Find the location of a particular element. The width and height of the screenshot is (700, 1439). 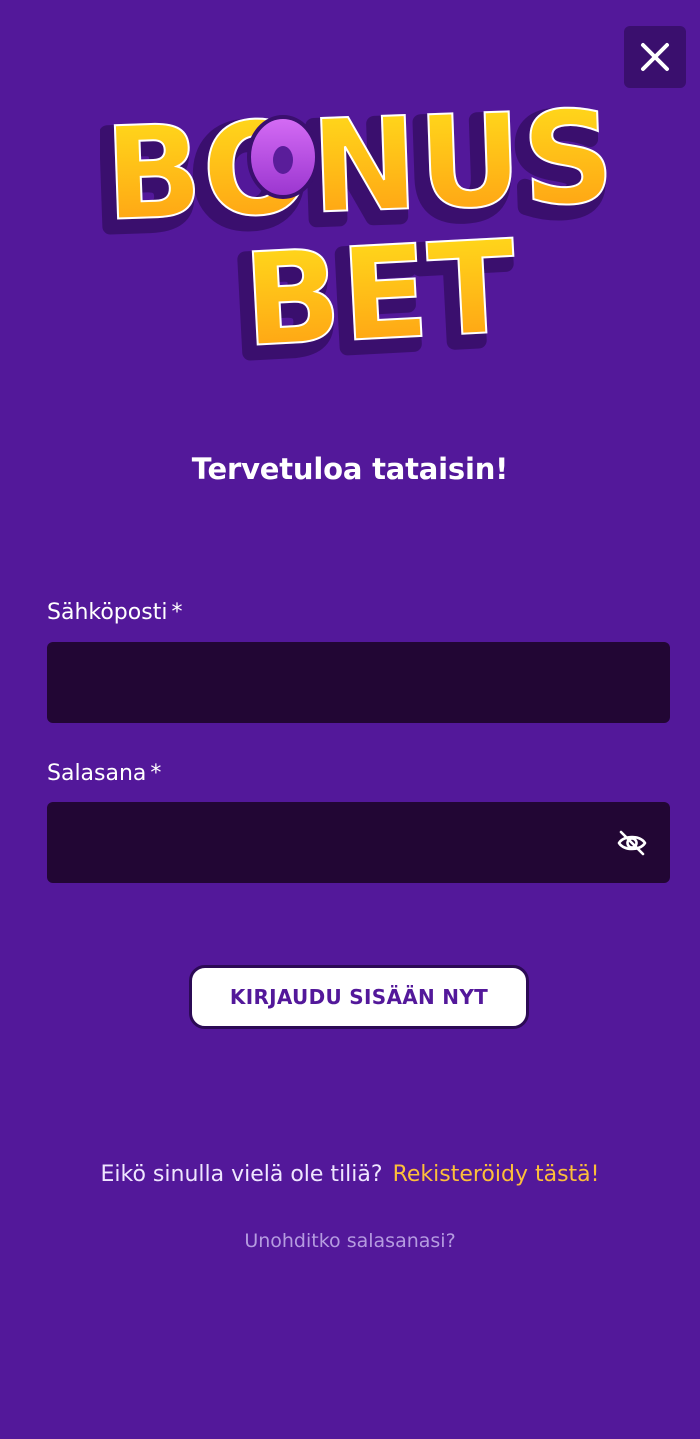

login-button: KIRJAUDU SISÄÄN NYT is located at coordinates (359, 997).